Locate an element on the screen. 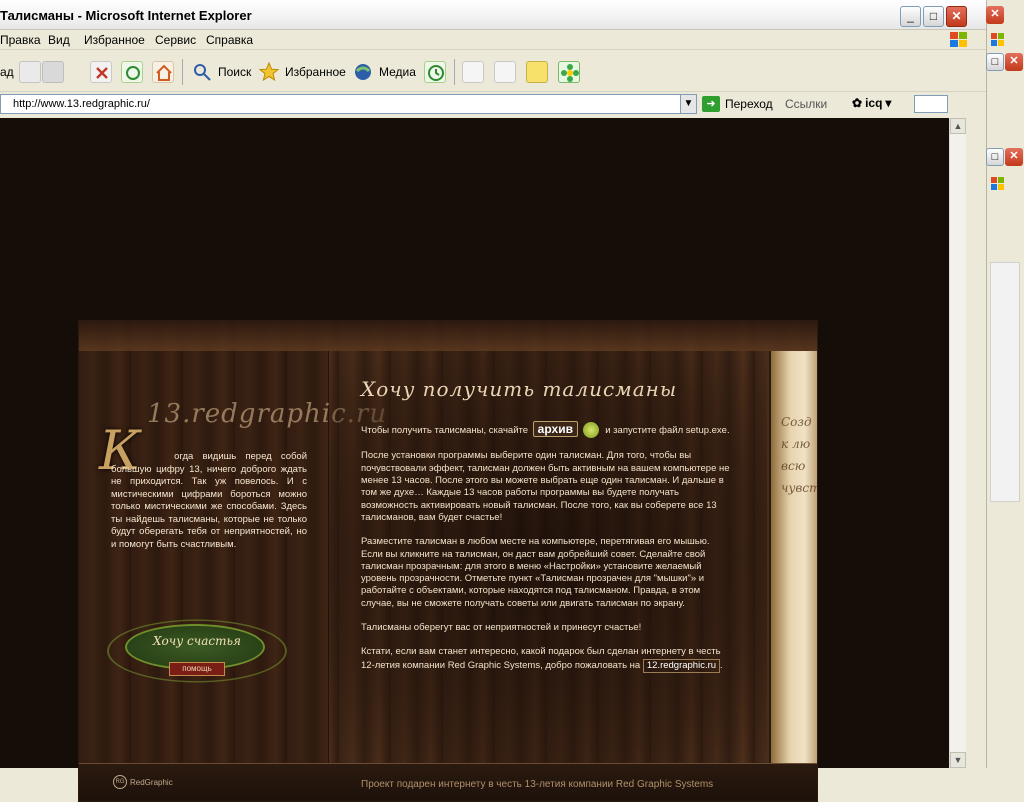  scroll-down-icon: ▼ is located at coordinates (958, 760).